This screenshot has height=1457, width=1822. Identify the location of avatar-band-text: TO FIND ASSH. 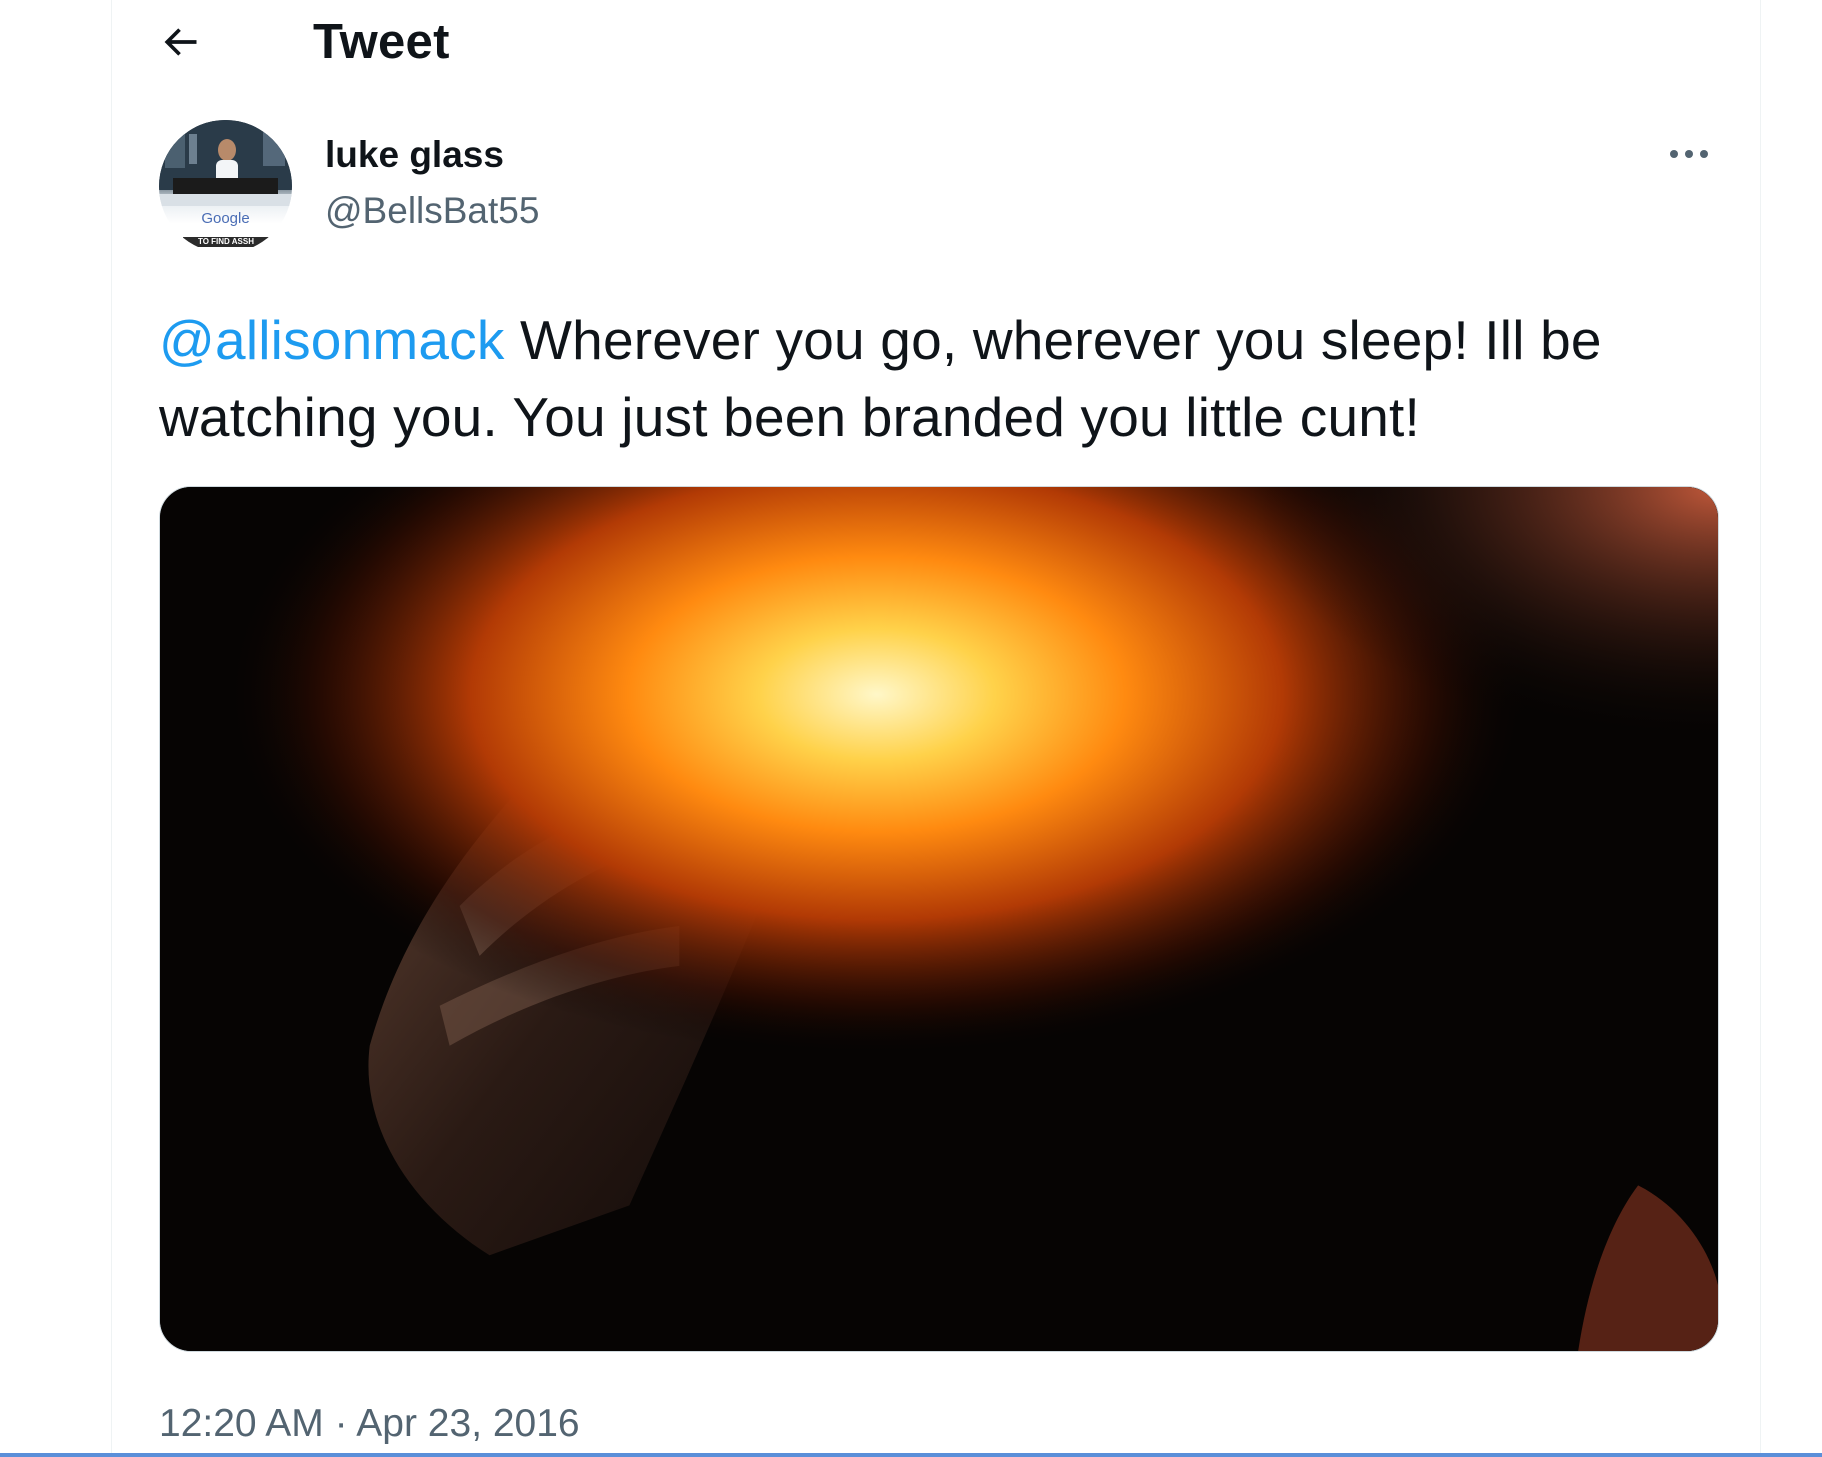
(226, 242).